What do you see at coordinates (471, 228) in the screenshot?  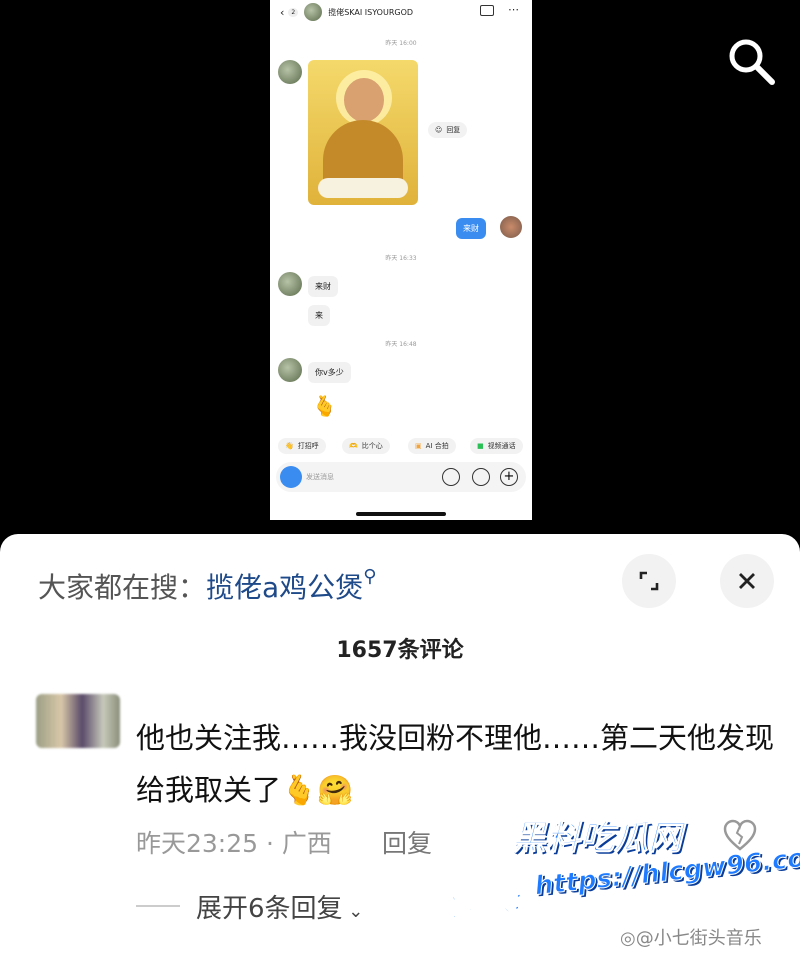 I see `my-message: 来财` at bounding box center [471, 228].